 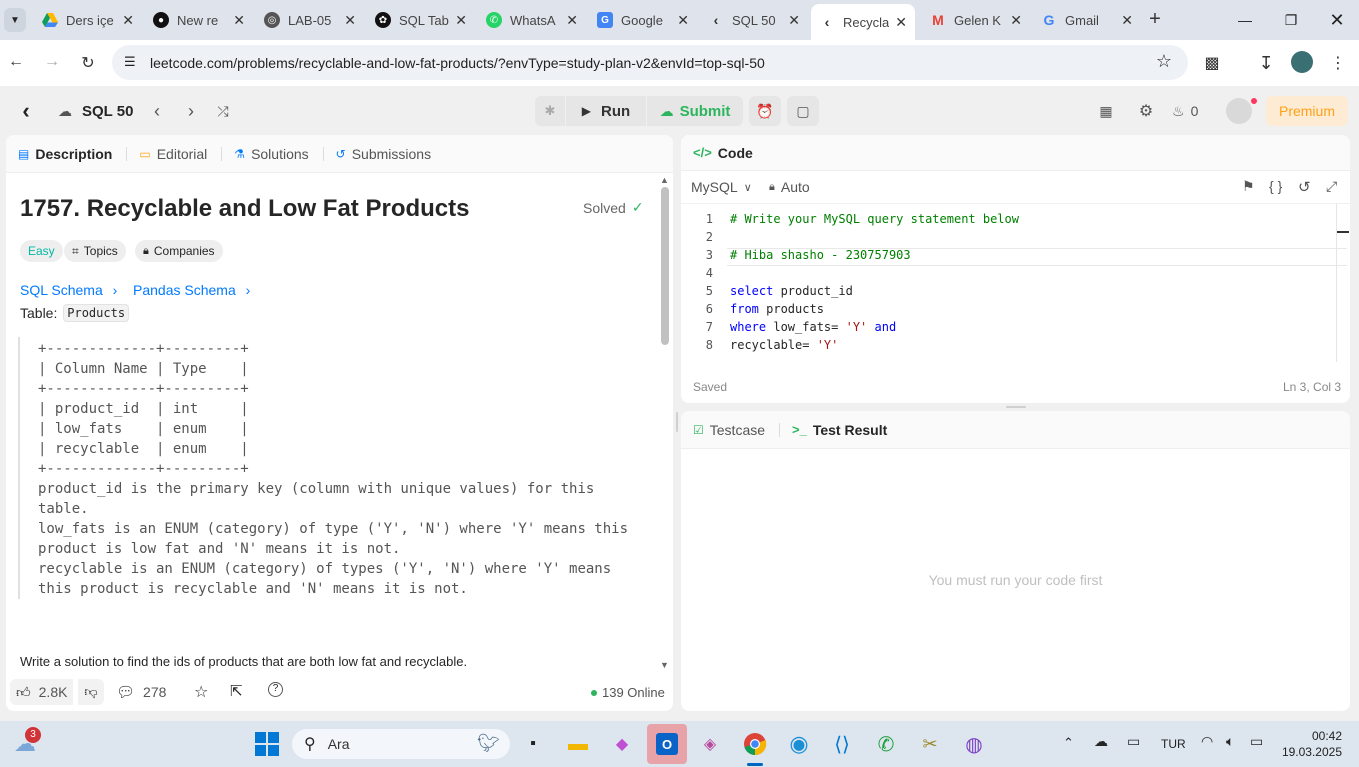 I want to click on new-tab-icon: +, so click(x=1155, y=20).